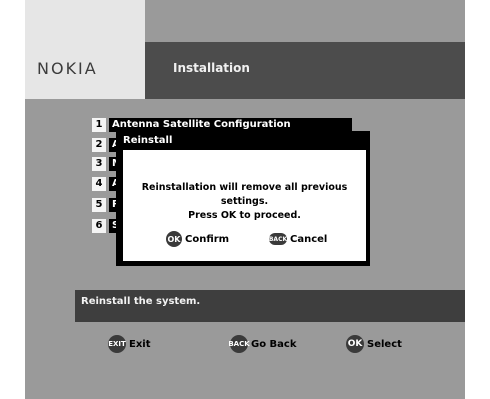 This screenshot has height=399, width=490. What do you see at coordinates (207, 239) in the screenshot?
I see `confirm-label: Confirm` at bounding box center [207, 239].